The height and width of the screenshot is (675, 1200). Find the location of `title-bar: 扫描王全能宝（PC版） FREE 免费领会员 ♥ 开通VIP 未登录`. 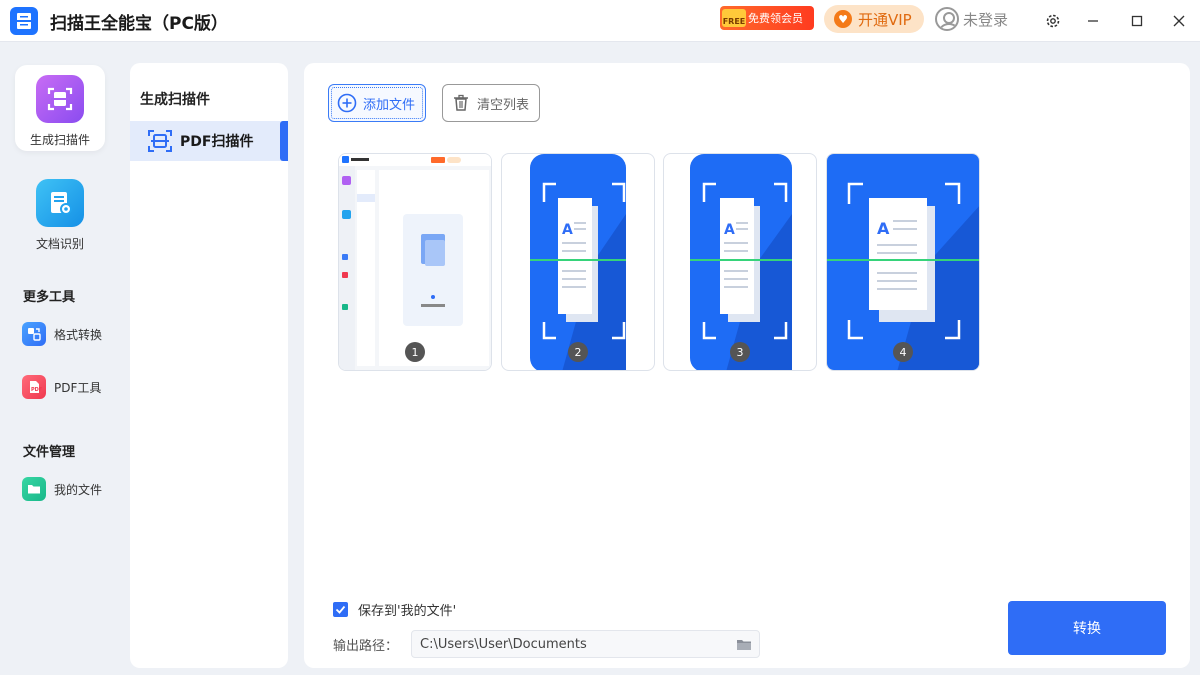

title-bar: 扫描王全能宝（PC版） FREE 免费领会员 ♥ 开通VIP 未登录 is located at coordinates (600, 21).